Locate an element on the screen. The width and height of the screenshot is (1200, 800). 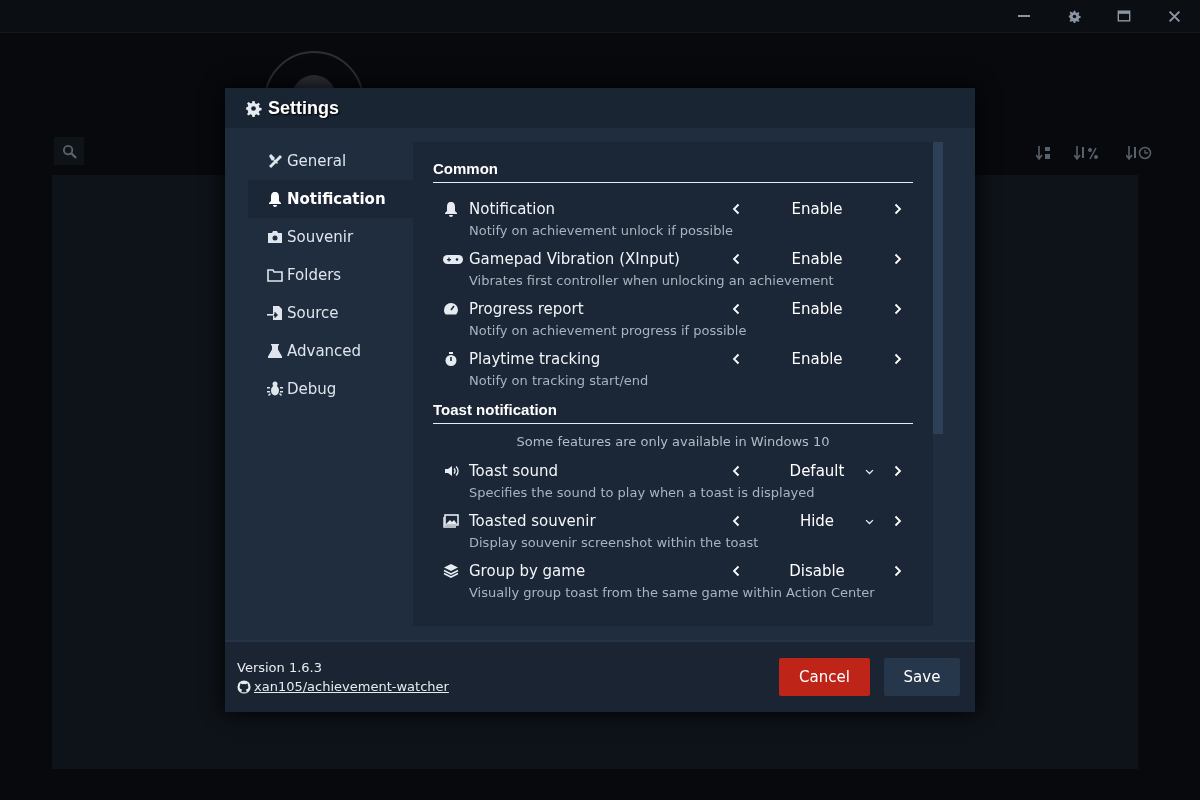
option-label: Toast sound is located at coordinates (514, 471).